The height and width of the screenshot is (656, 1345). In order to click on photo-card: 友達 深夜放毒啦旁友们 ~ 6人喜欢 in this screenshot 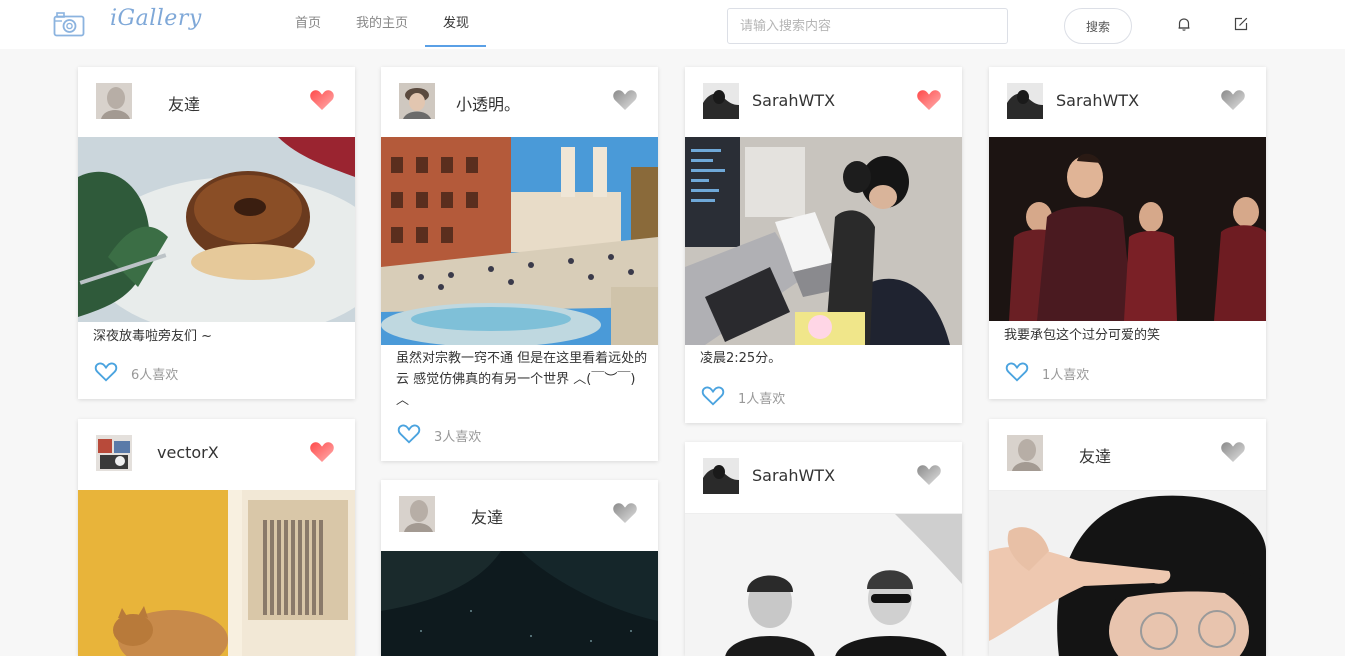, I will do `click(216, 233)`.